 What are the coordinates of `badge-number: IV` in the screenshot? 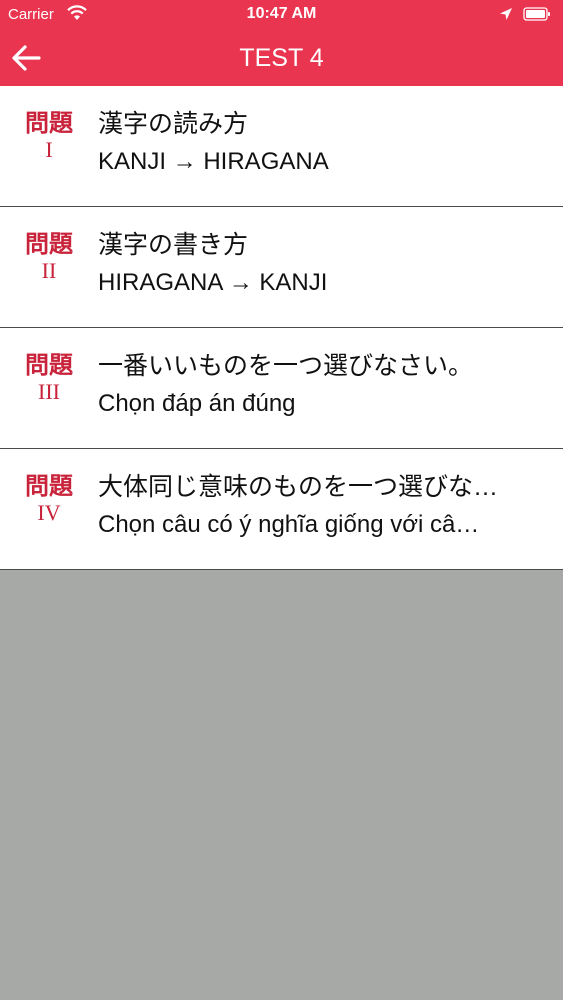 It's located at (49, 512).